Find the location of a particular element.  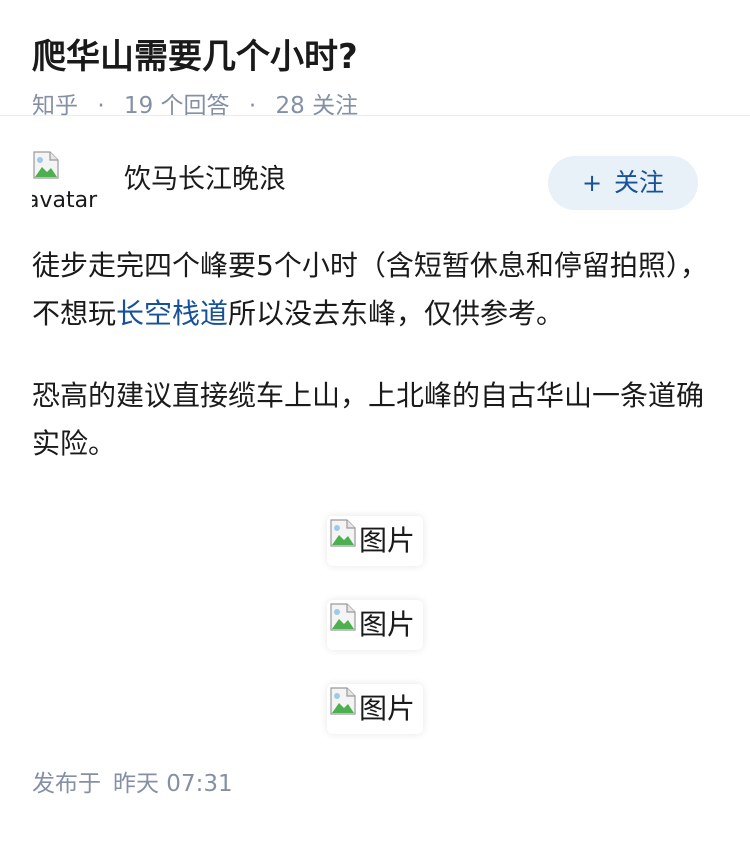

question-header: 爬华山需要几个小时? 知乎 · 19 个回答 · 28 关注 is located at coordinates (375, 59).